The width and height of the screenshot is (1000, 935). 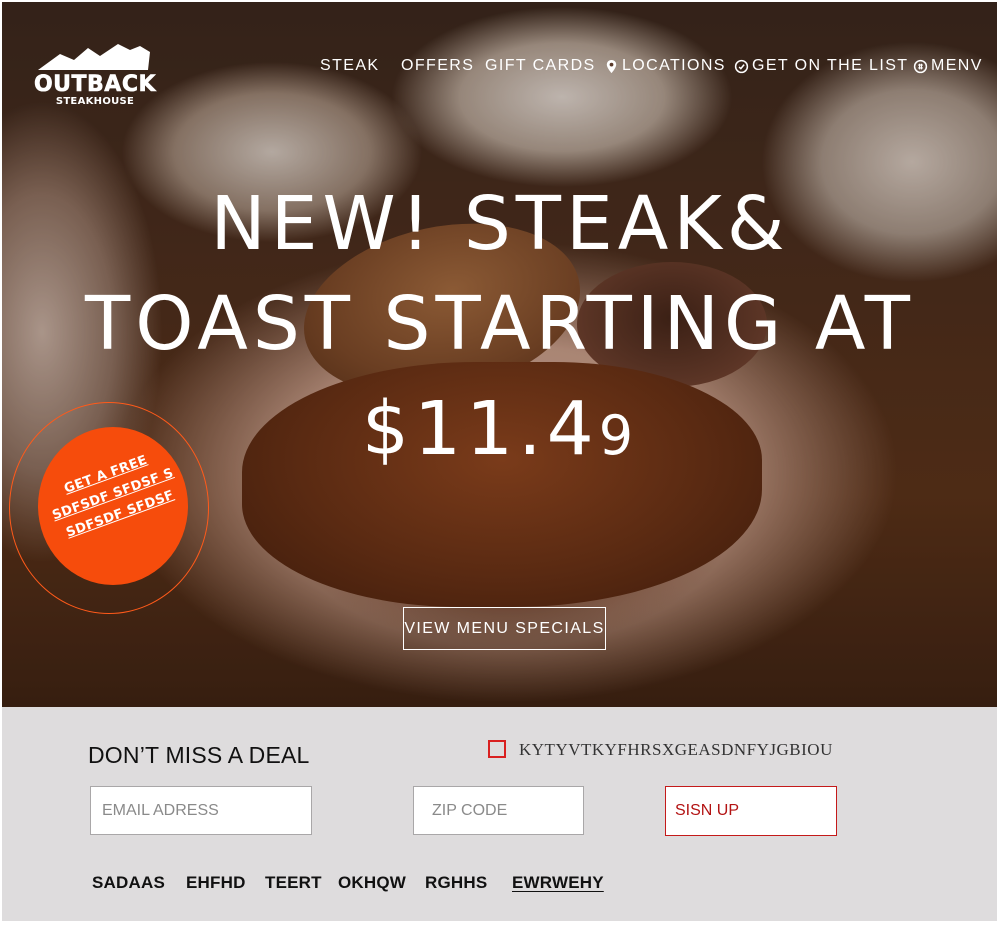 I want to click on footer-link-active: EWRWEHY, so click(x=558, y=883).